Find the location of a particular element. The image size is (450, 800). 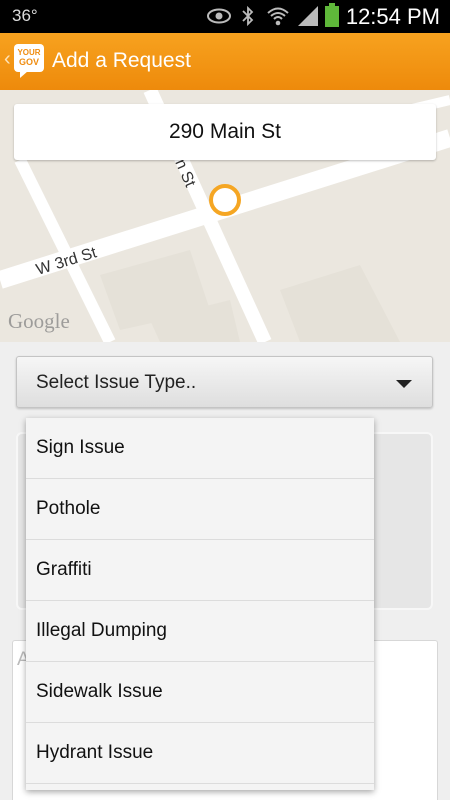

map-block is located at coordinates (340, 303).